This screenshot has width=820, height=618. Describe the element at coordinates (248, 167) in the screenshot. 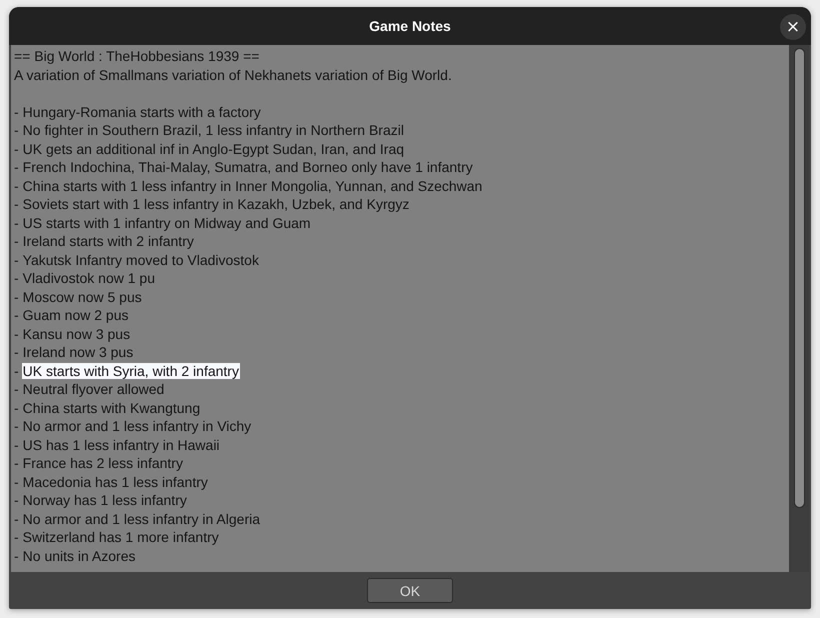

I see `note-line: French Indochina, Thai-Malay, Sumatra, and Borneo only have 1 infantry` at that location.